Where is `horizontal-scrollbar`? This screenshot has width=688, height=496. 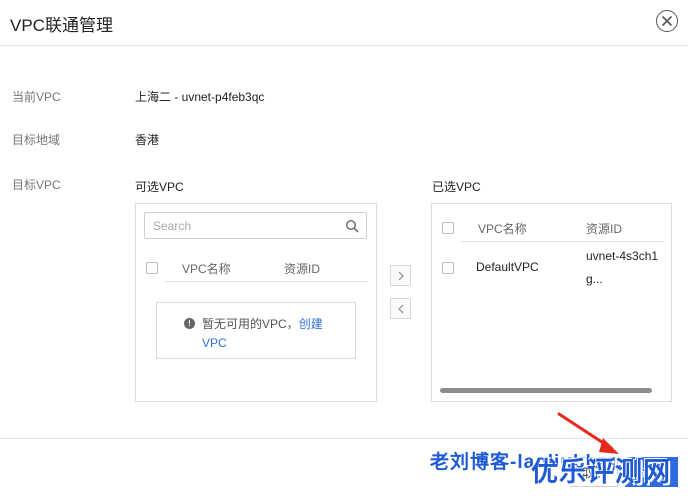
horizontal-scrollbar is located at coordinates (546, 390).